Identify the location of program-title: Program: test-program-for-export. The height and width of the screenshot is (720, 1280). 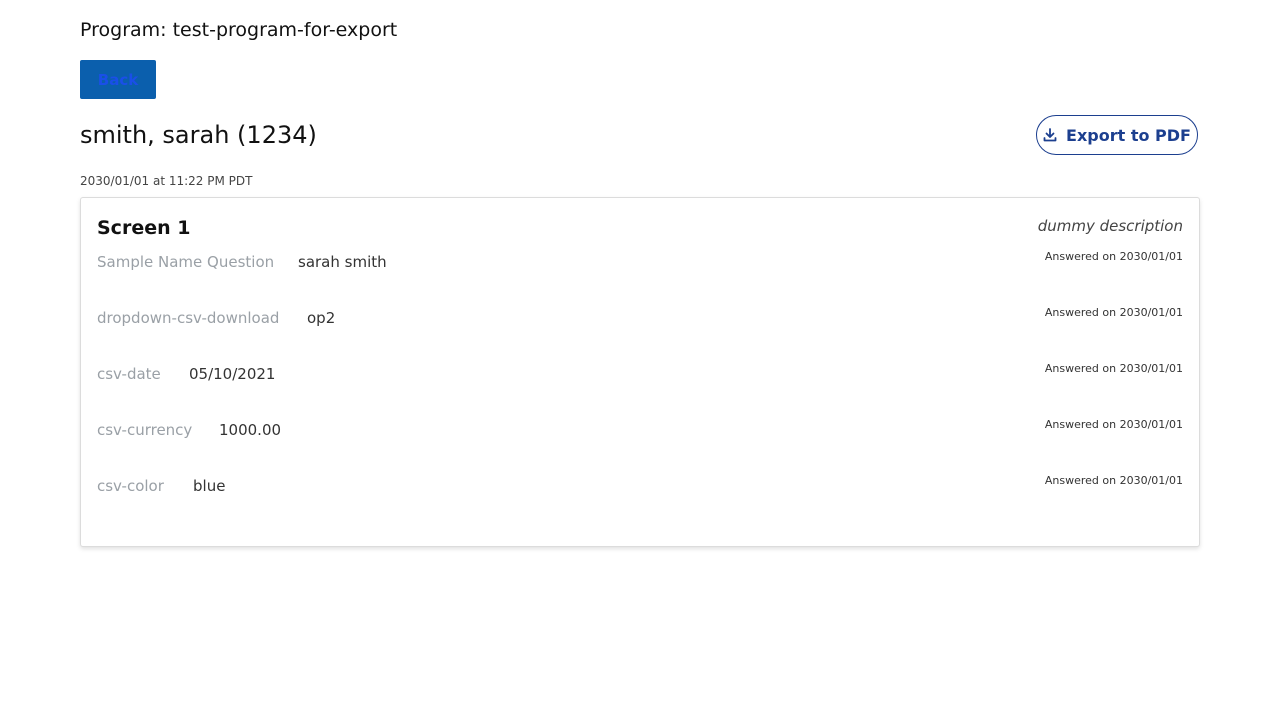
(239, 30).